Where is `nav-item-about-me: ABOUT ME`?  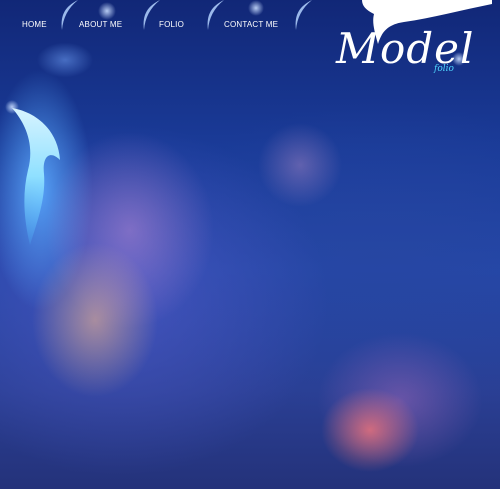
nav-item-about-me: ABOUT ME is located at coordinates (100, 24).